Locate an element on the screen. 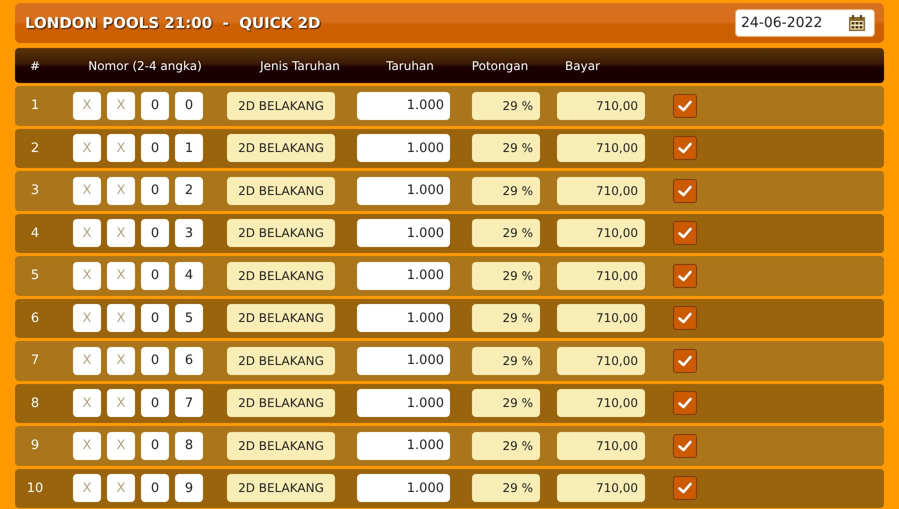  digit-field: 3 is located at coordinates (189, 233).